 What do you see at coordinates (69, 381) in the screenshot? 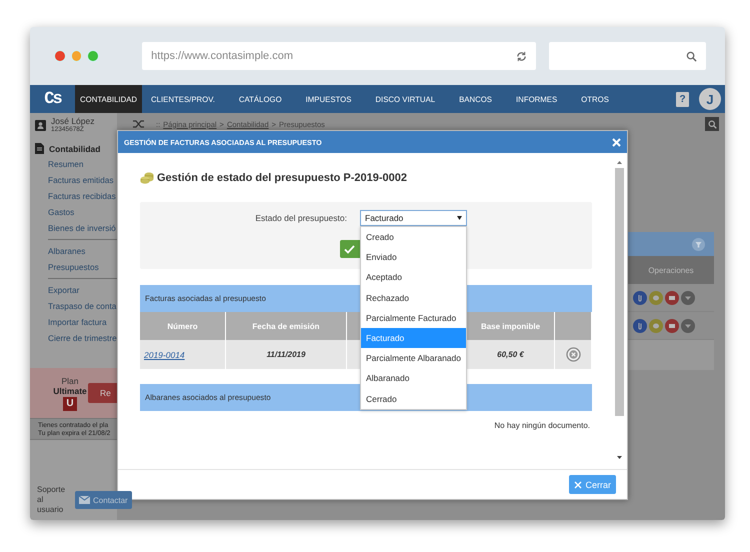
I see `plan-label: Plan` at bounding box center [69, 381].